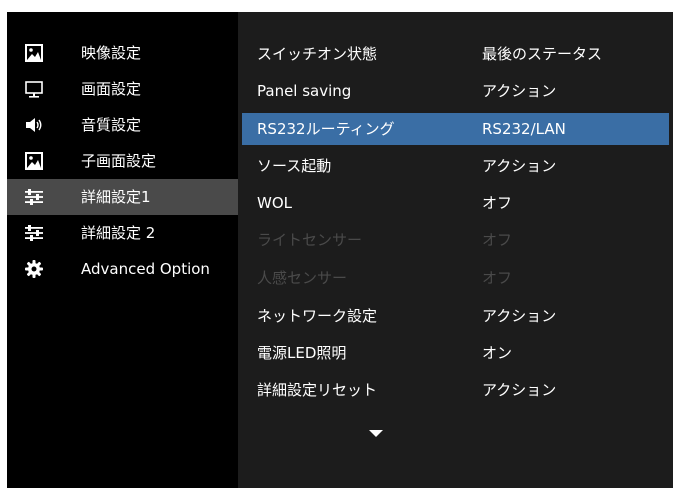 The height and width of the screenshot is (494, 680). Describe the element at coordinates (455, 203) in the screenshot. I see `setting-row-wol: WOL オフ` at that location.